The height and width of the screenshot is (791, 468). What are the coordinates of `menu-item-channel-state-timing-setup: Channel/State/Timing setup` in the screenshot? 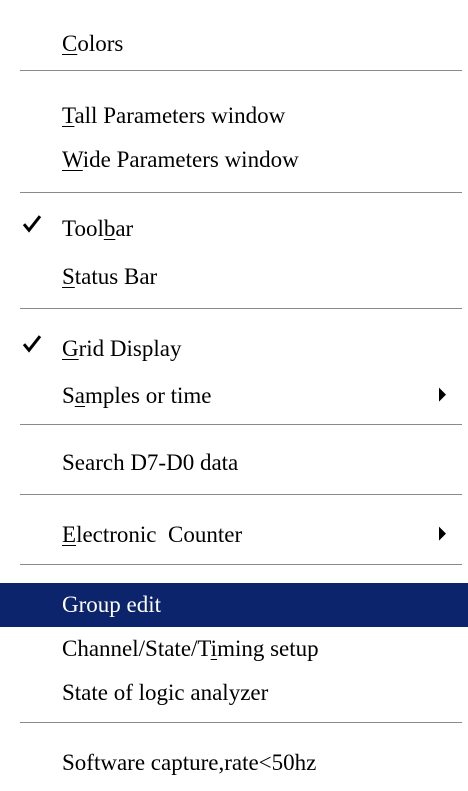 It's located at (234, 649).